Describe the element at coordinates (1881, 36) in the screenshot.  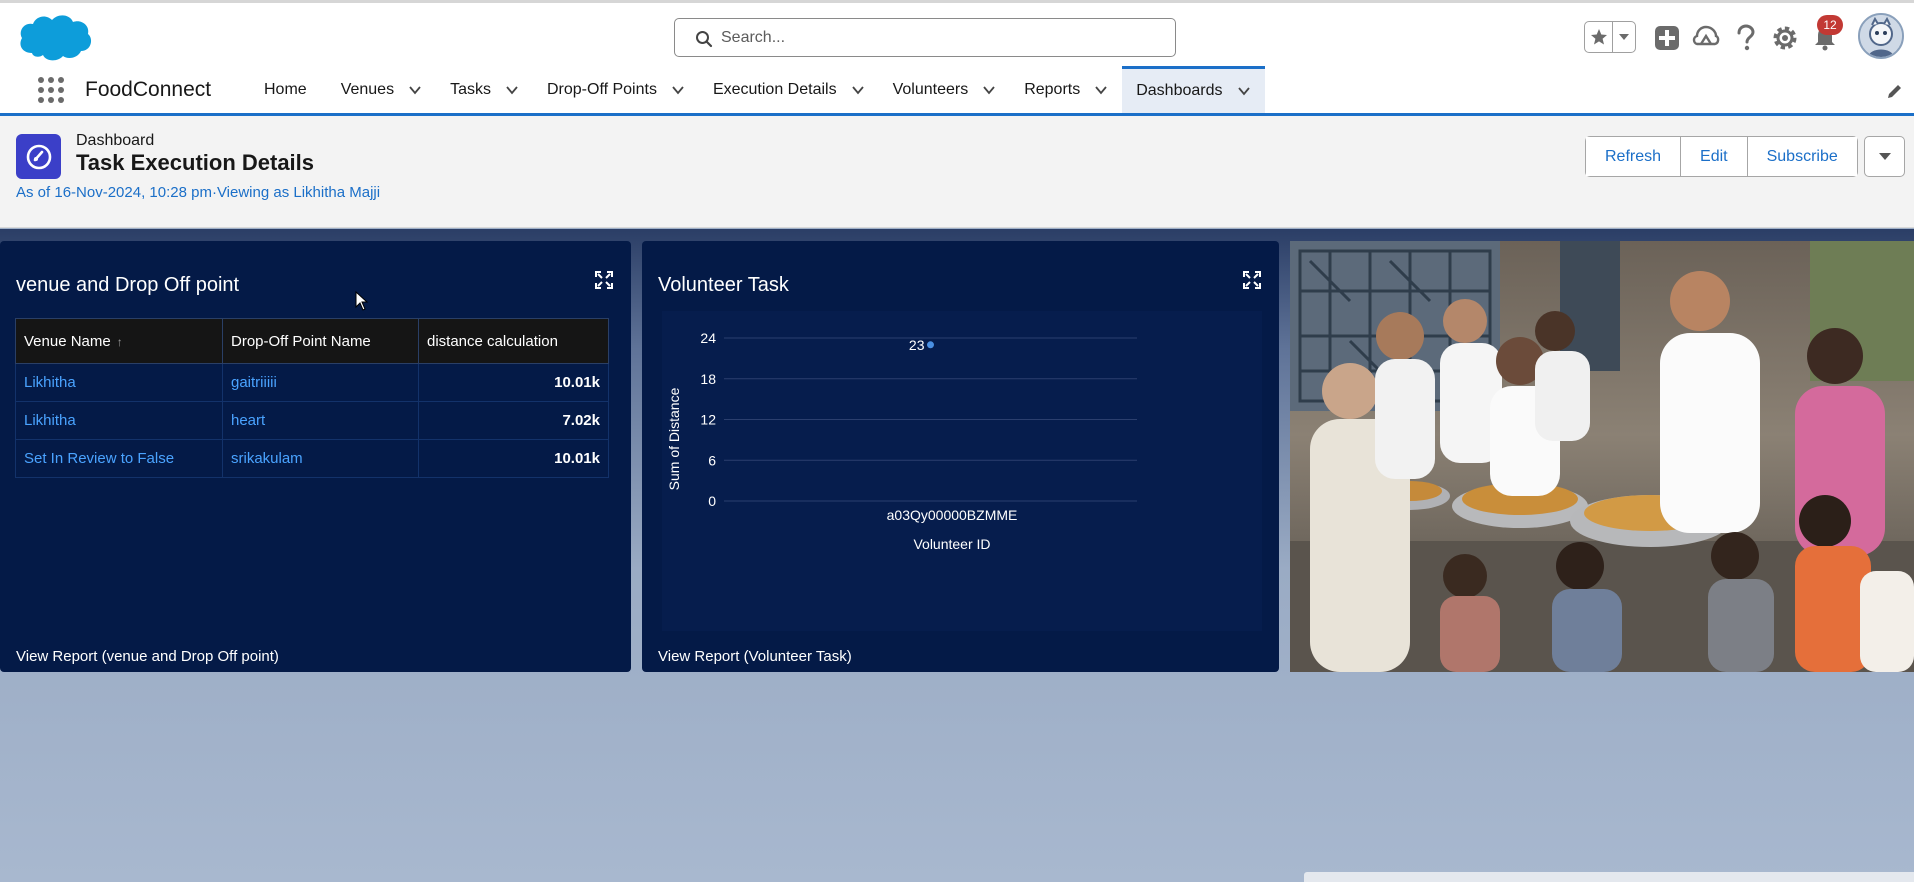
I see `user-avatar` at that location.